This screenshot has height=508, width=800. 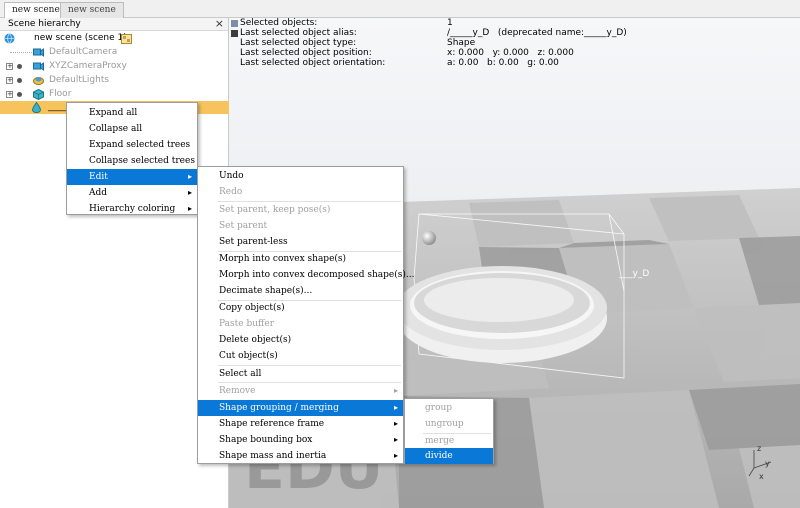 What do you see at coordinates (449, 456) in the screenshot?
I see `menu-item-divide: divide` at bounding box center [449, 456].